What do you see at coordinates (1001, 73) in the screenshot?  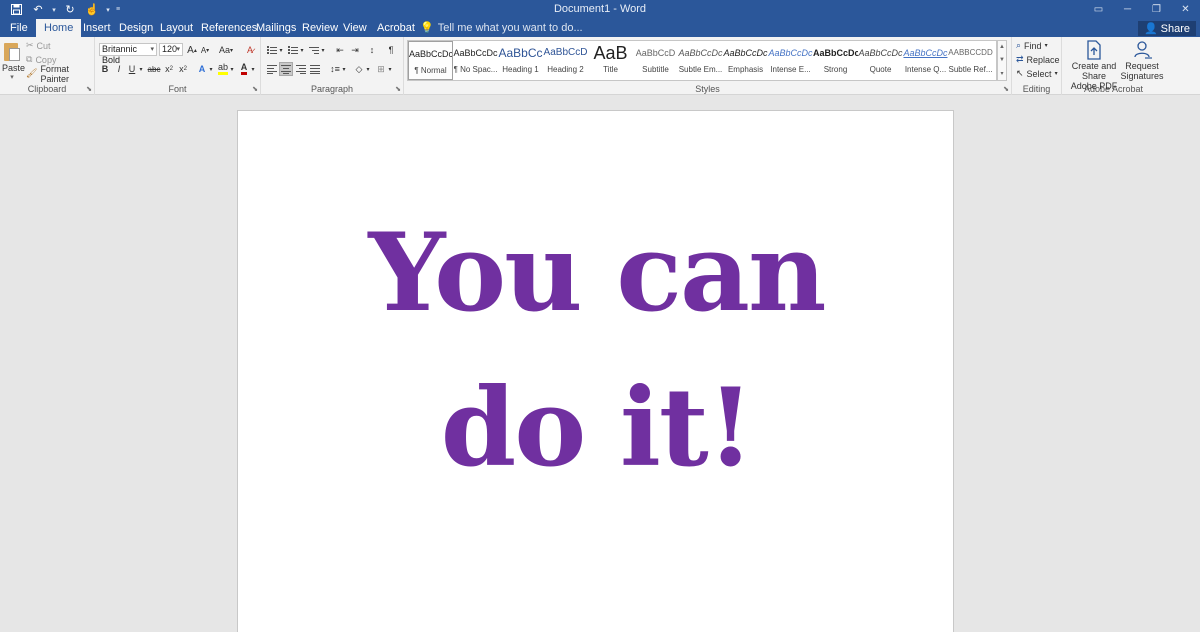 I see `more-styles-icon: ▾` at bounding box center [1001, 73].